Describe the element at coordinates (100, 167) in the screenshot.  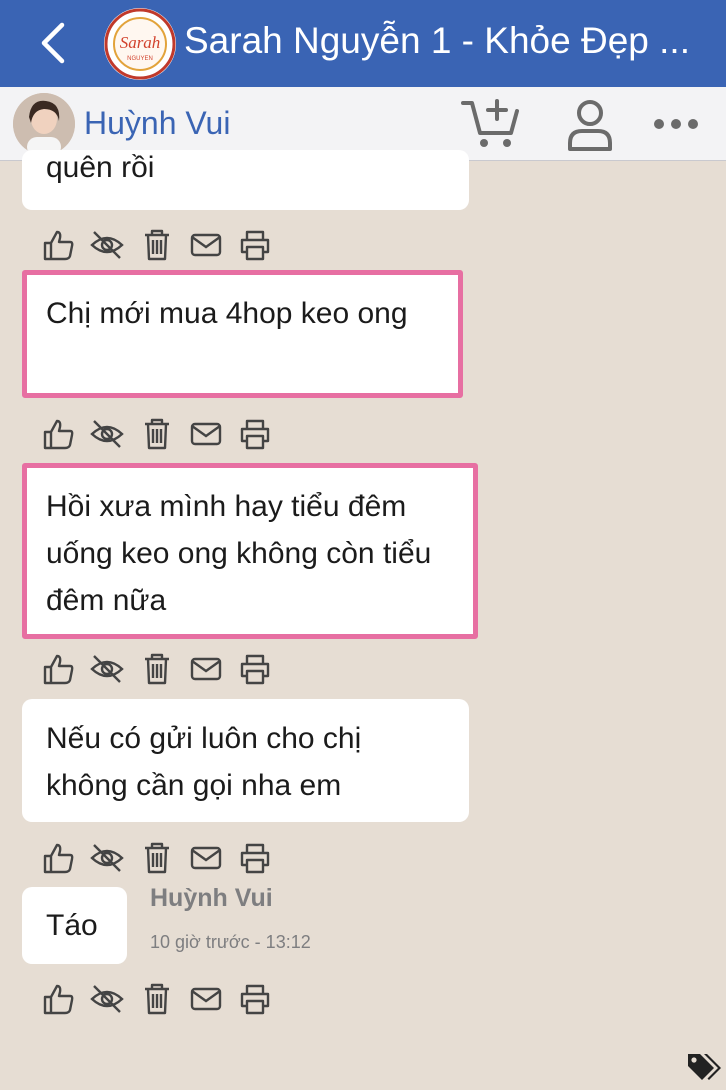
I see `message-text: quên rồi` at that location.